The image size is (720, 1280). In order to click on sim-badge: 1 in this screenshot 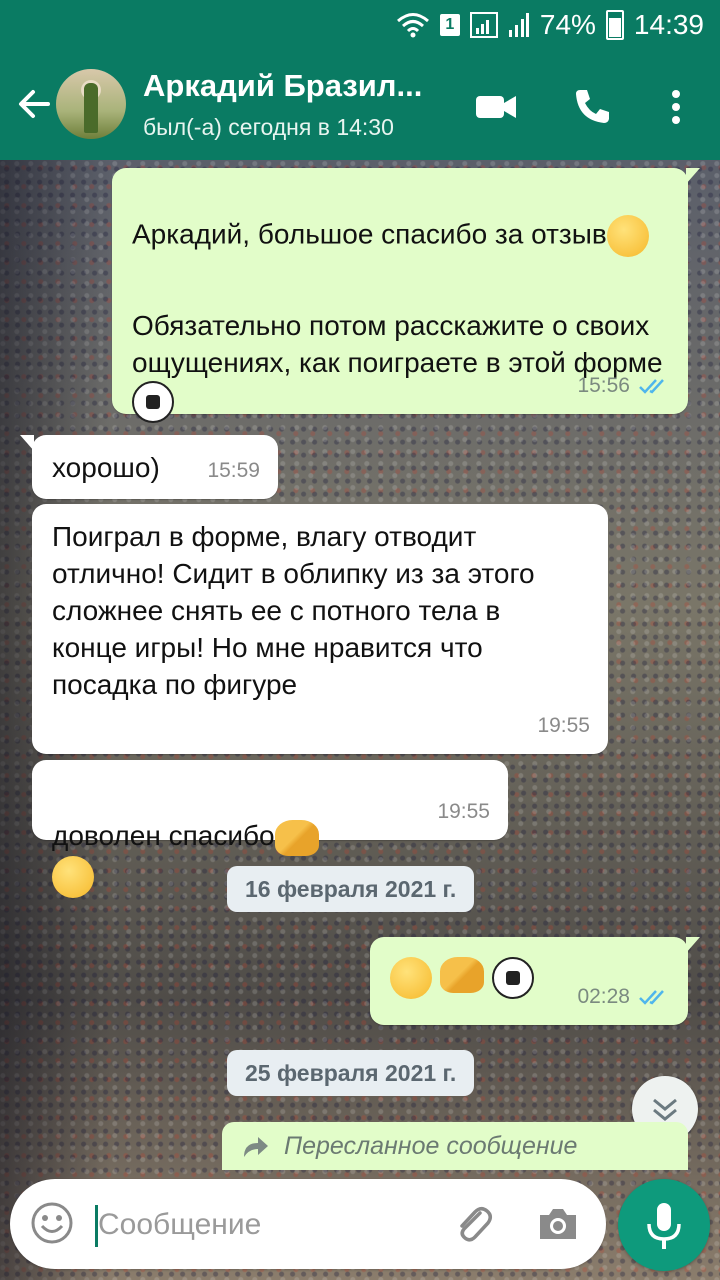, I will do `click(449, 25)`.